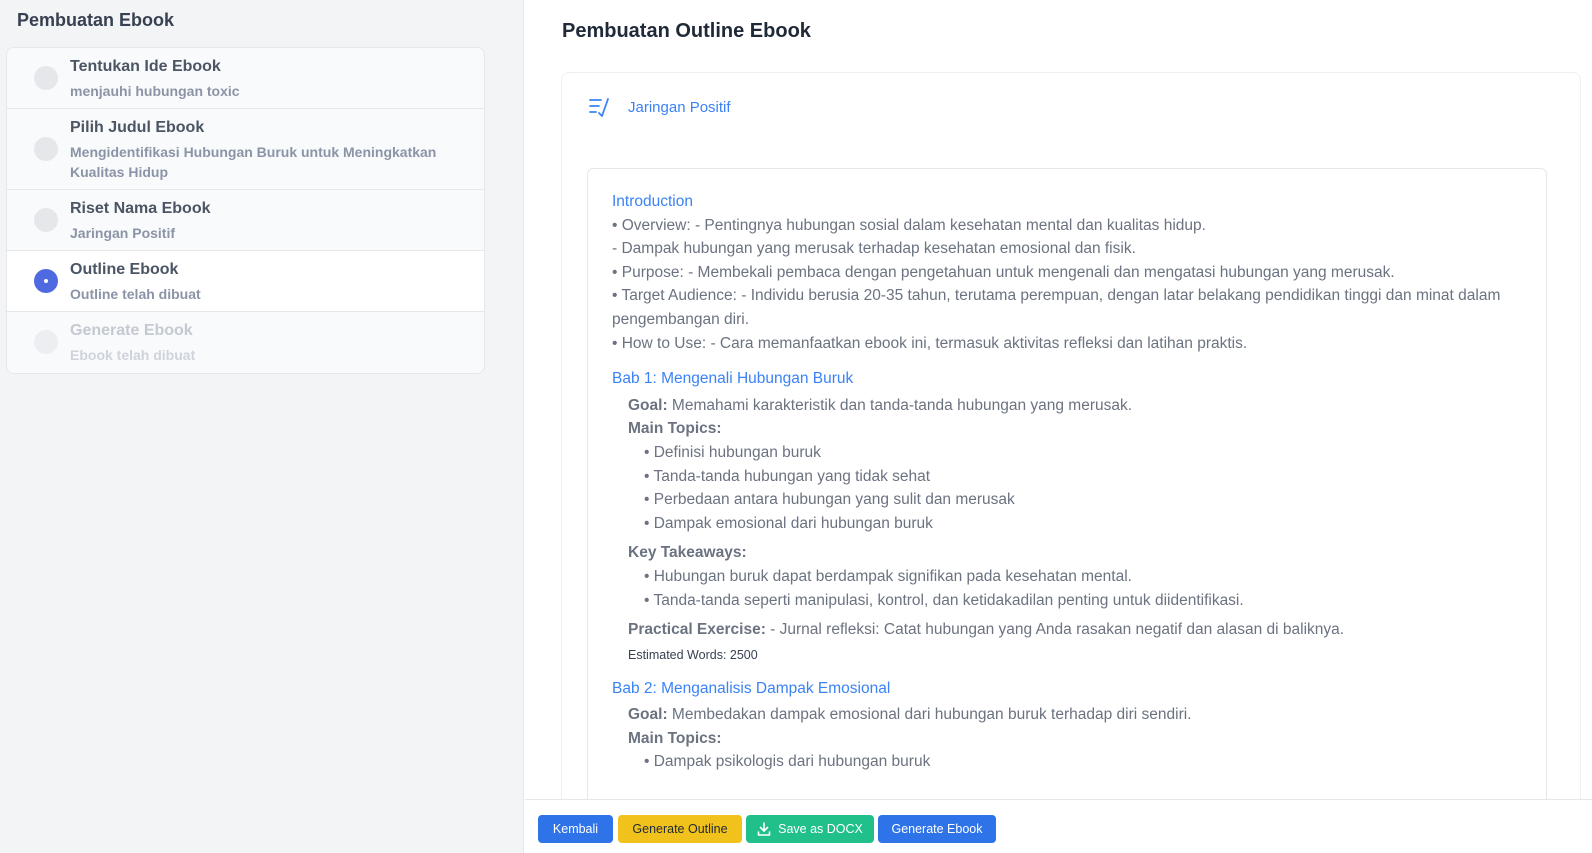 The image size is (1592, 853). I want to click on save-docx-button: Save as DOCX, so click(810, 829).